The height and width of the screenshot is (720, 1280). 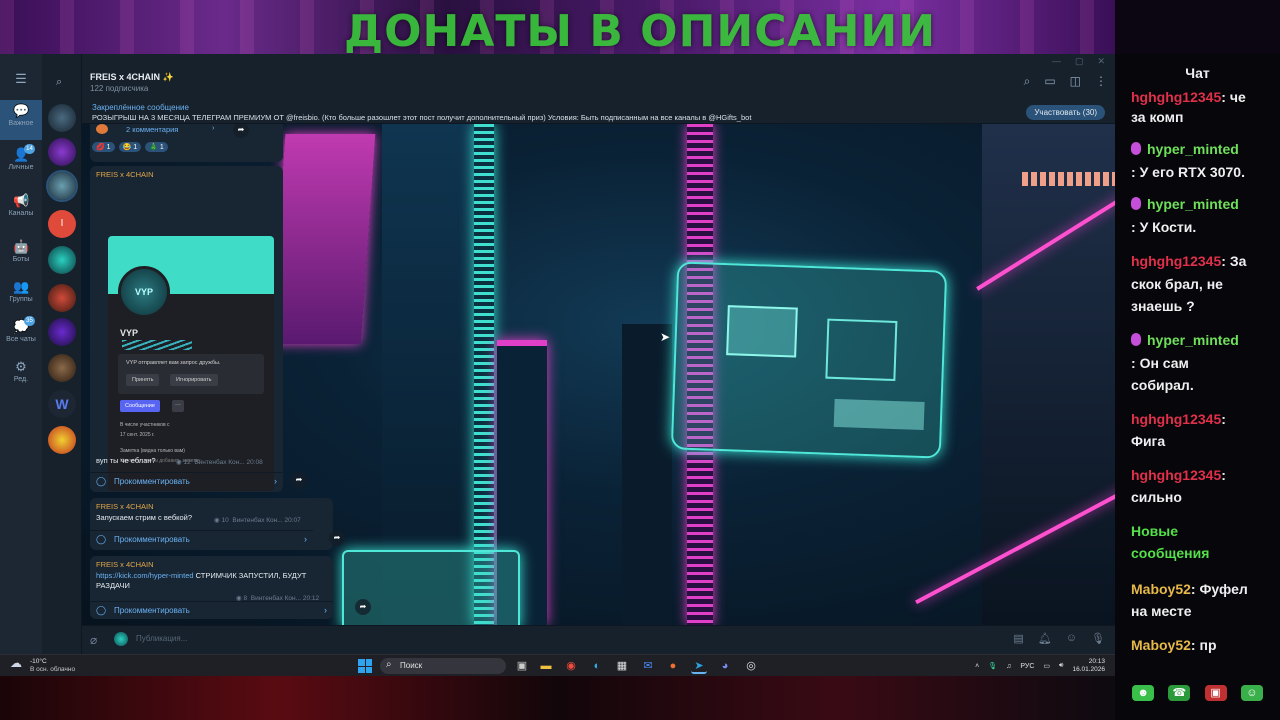 I want to click on menu-button: ☰, so click(x=21, y=80).